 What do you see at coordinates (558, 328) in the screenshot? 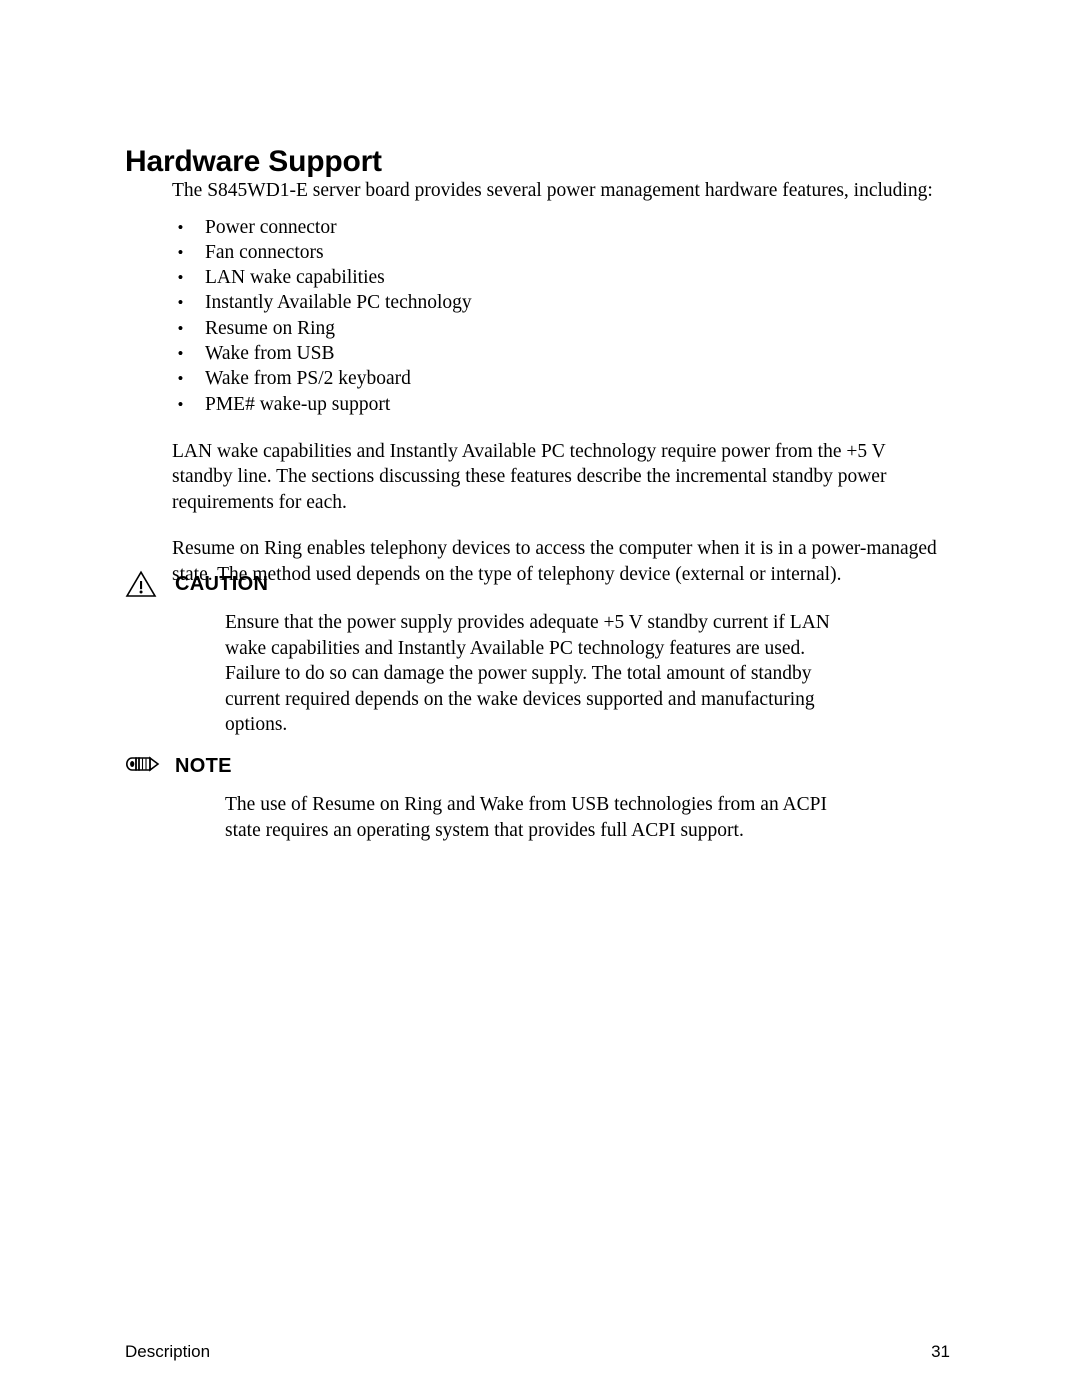
I see `list-item: • Resume on Ring` at bounding box center [558, 328].